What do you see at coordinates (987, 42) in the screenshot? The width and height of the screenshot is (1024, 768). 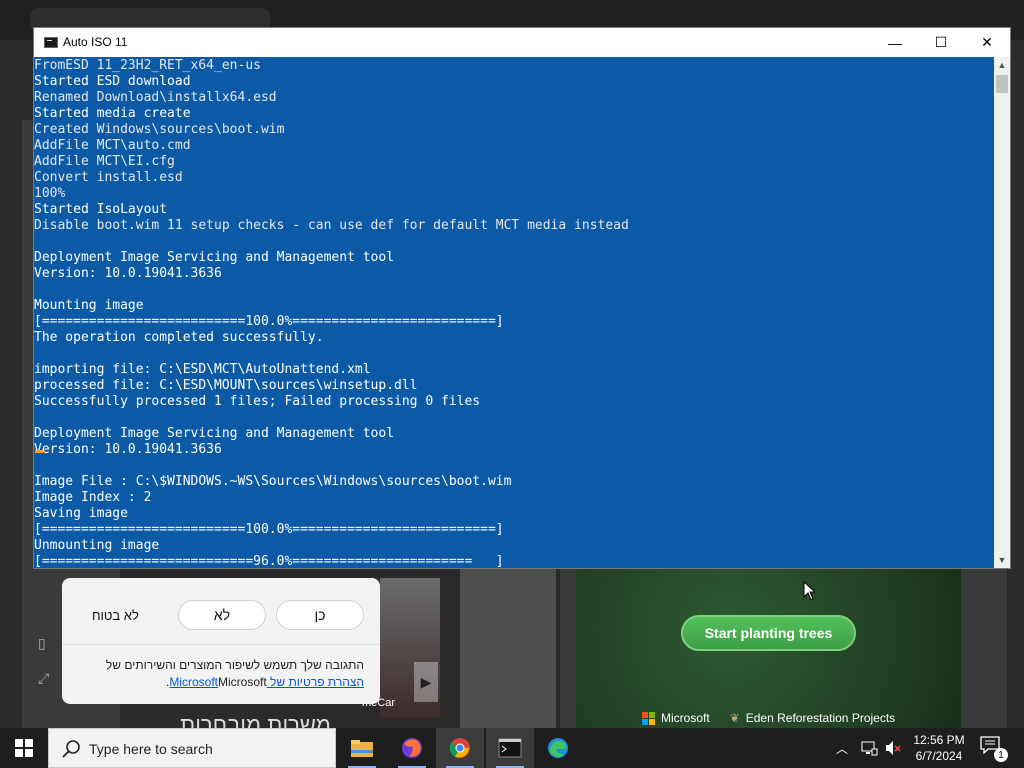 I see `close-button: ✕` at bounding box center [987, 42].